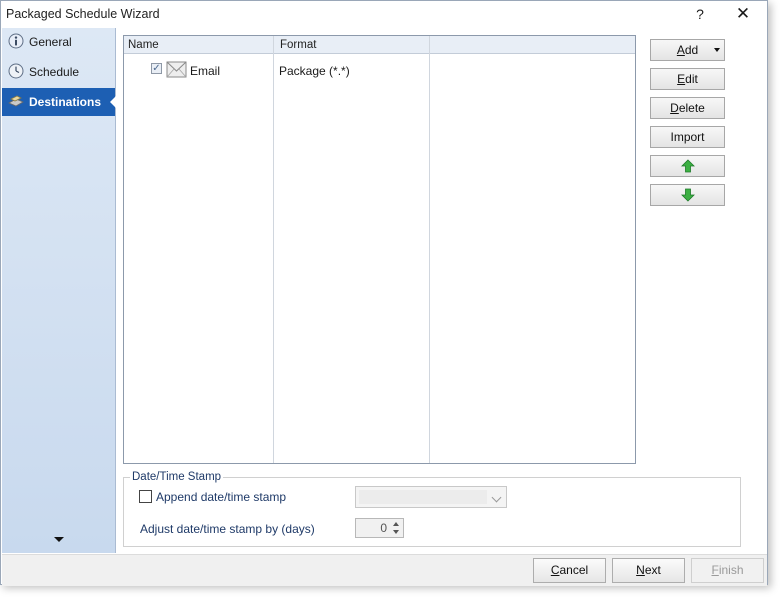 The height and width of the screenshot is (600, 782). Describe the element at coordinates (496, 497) in the screenshot. I see `chevron-down-icon` at that location.